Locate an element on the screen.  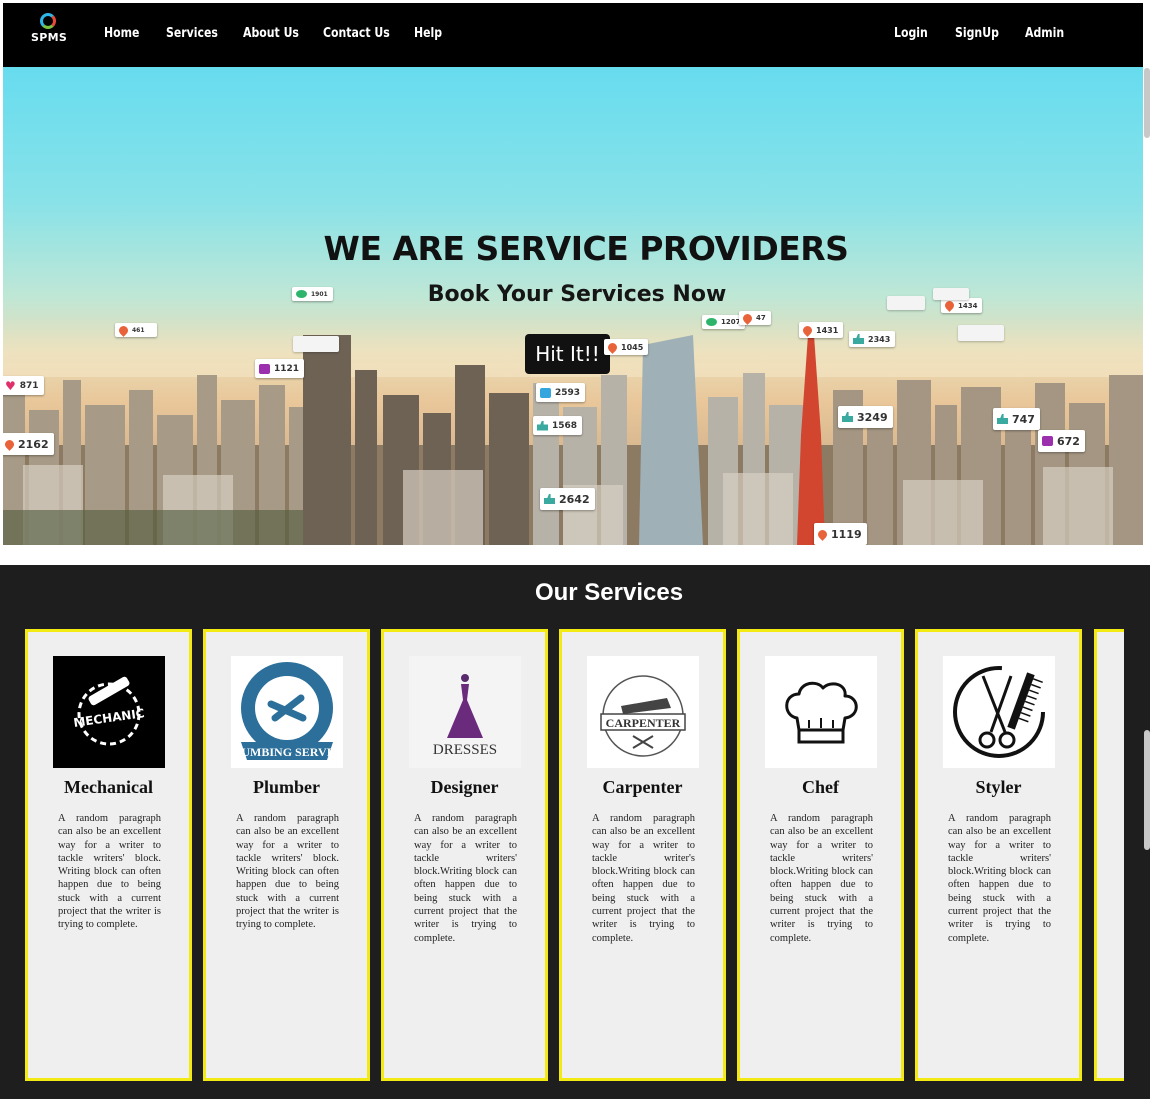
styler-logo-image is located at coordinates (999, 712).